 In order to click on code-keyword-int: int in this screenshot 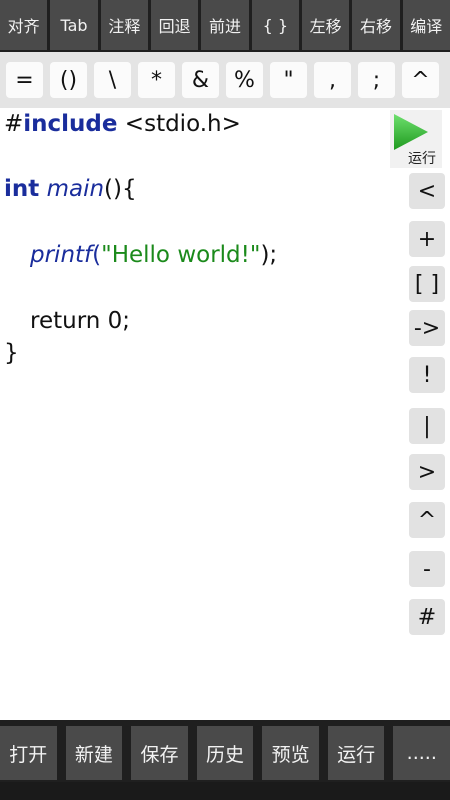, I will do `click(22, 189)`.